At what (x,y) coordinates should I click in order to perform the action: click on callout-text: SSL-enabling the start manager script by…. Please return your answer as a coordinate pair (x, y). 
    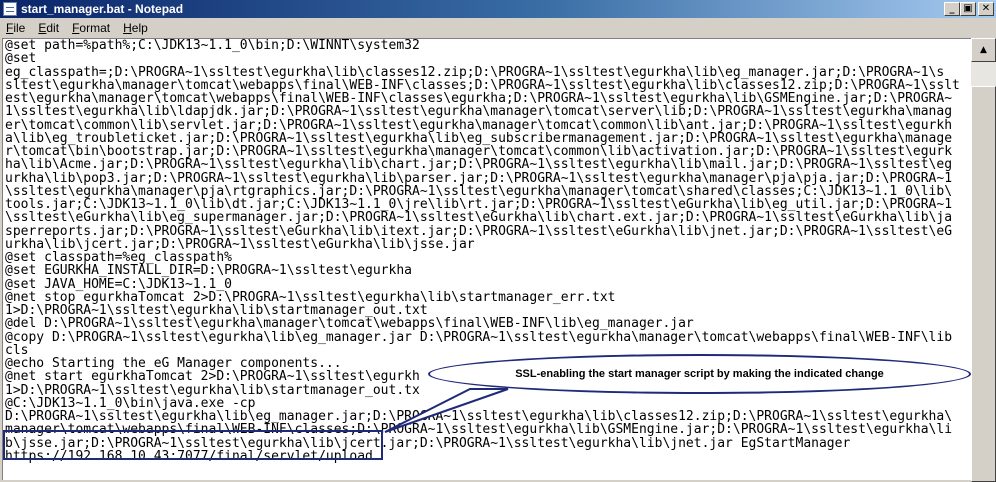
    Looking at the image, I should click on (699, 374).